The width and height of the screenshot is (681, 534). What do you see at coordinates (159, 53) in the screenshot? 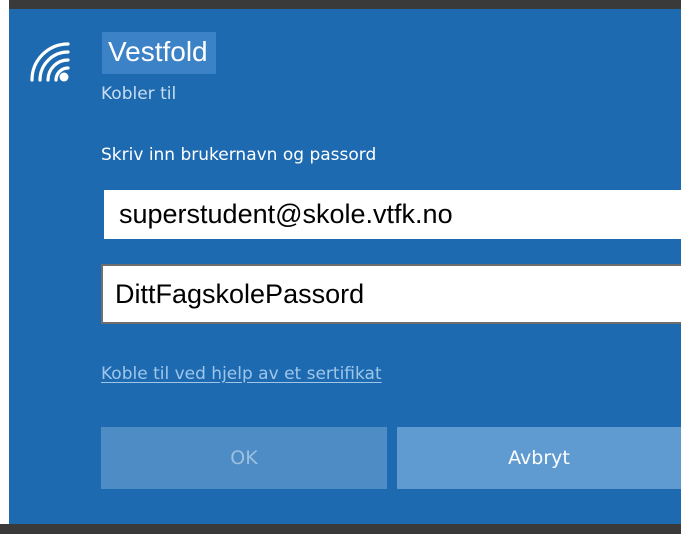
I see `network-name: Vestfold` at bounding box center [159, 53].